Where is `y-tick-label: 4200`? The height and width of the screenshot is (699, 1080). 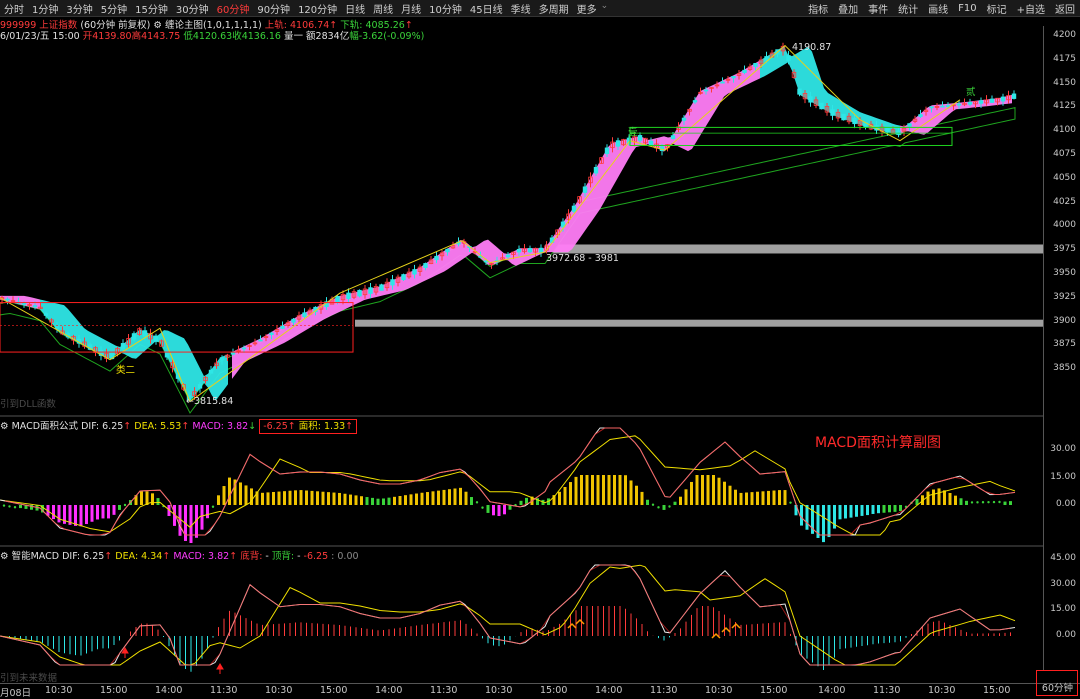 y-tick-label: 4200 is located at coordinates (1064, 35).